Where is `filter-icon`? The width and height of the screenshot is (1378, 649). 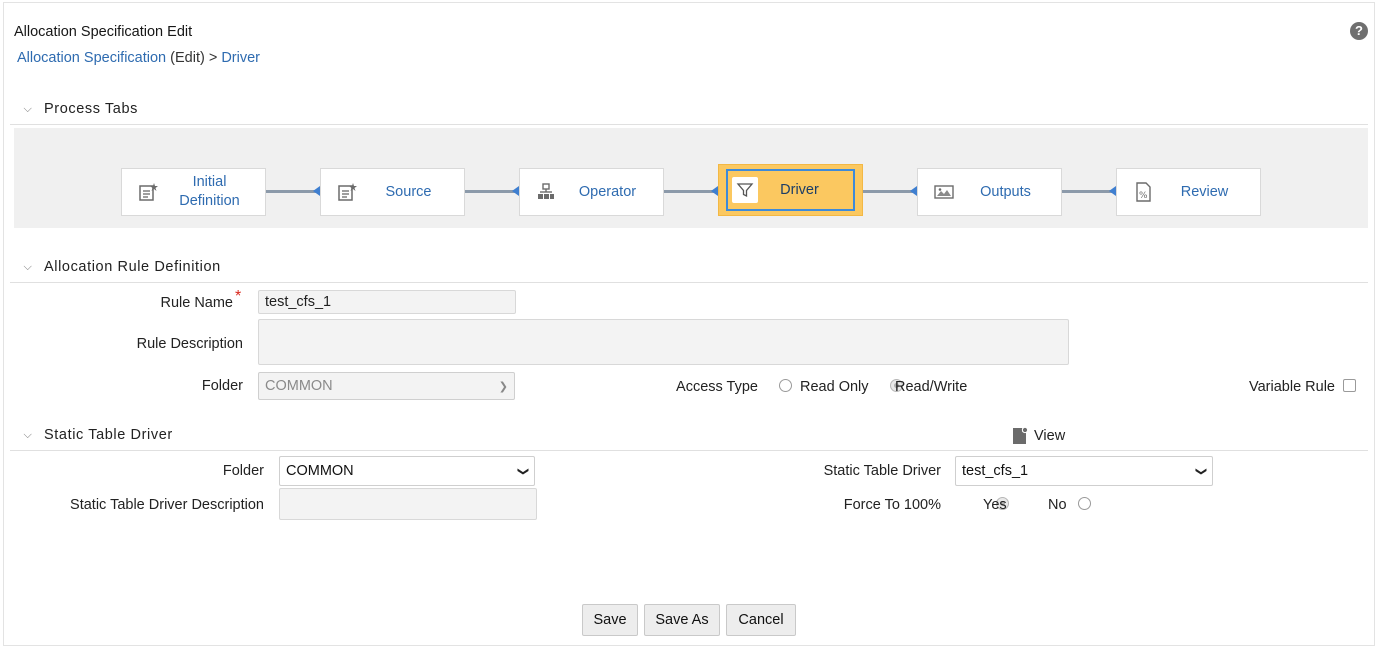
filter-icon is located at coordinates (745, 190).